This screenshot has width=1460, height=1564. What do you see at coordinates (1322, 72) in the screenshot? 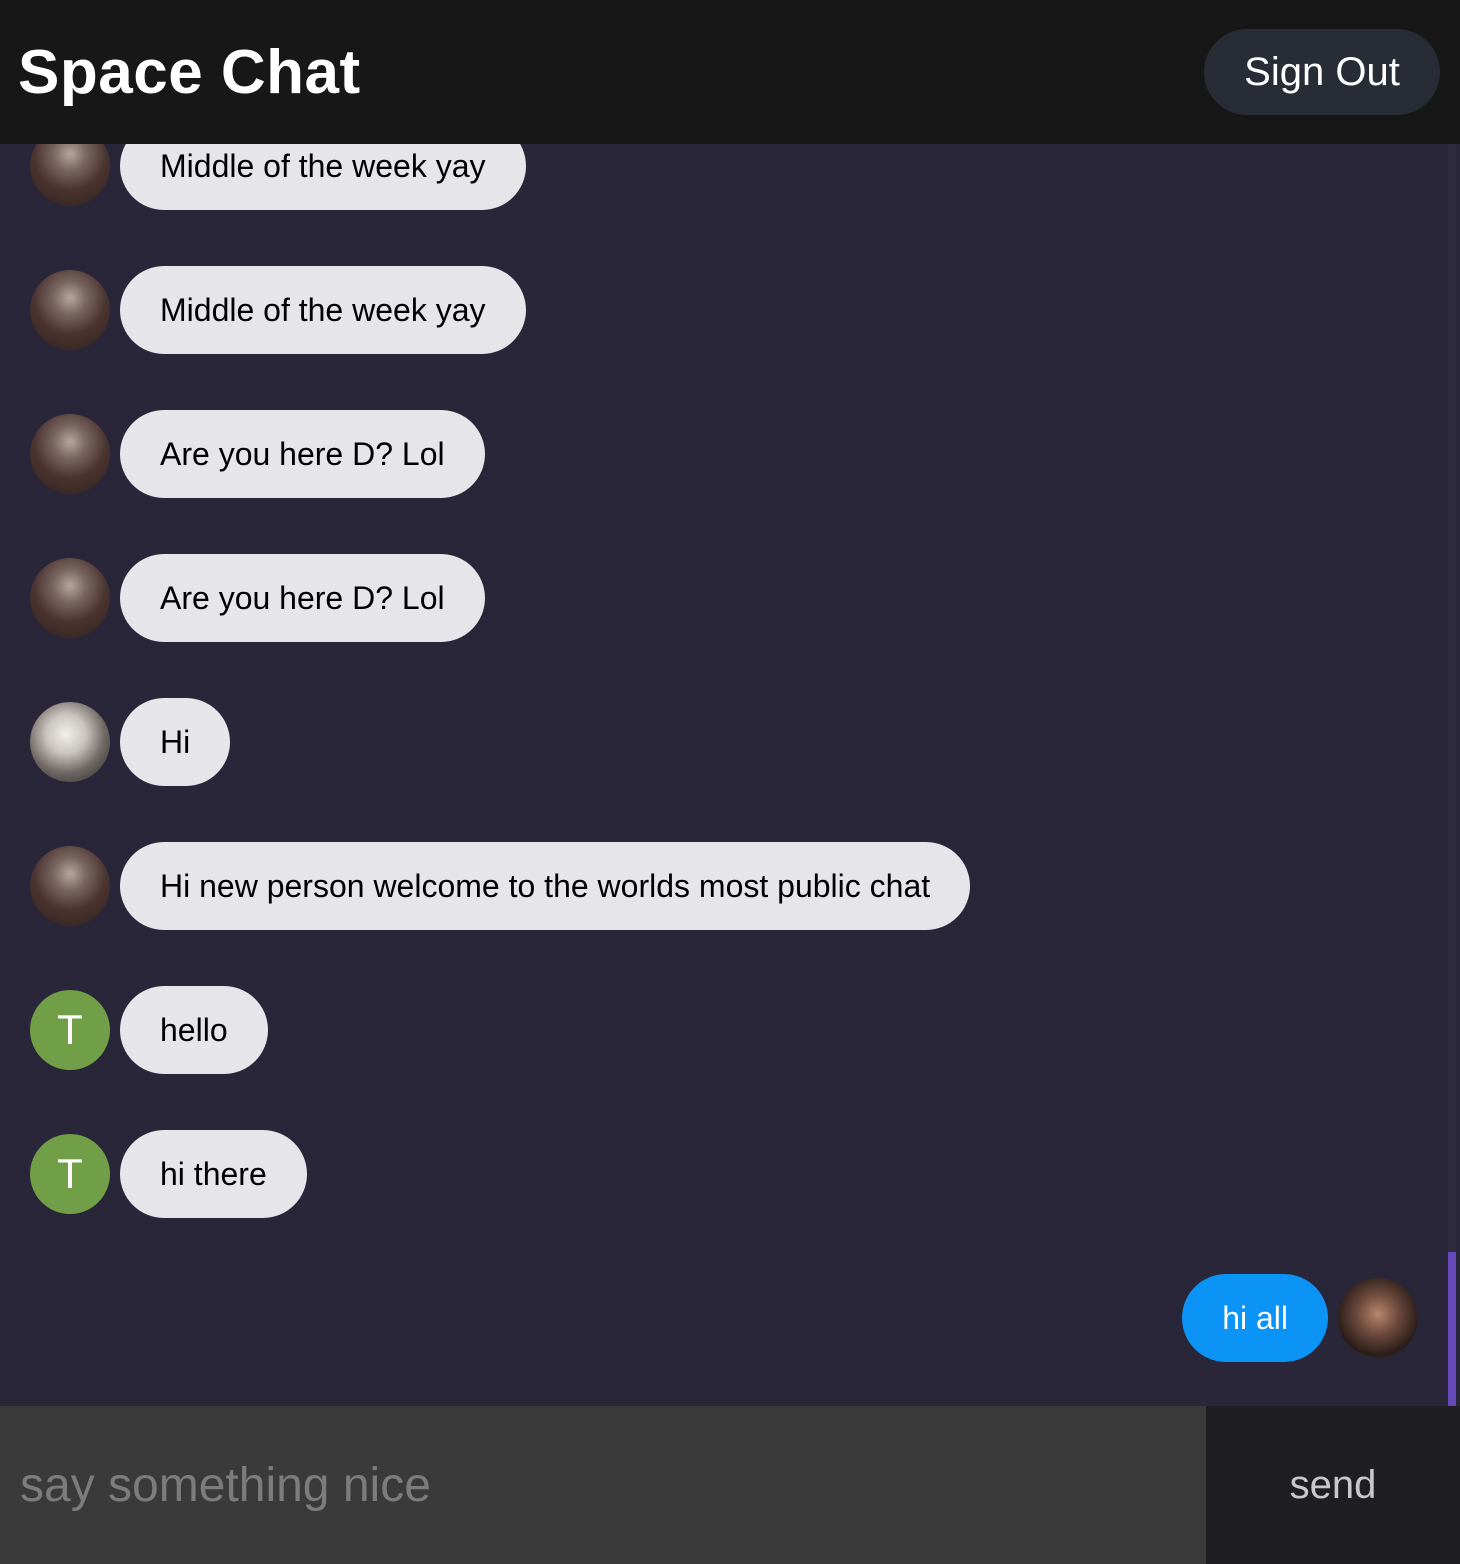
I see `sign-out-button: Sign Out` at bounding box center [1322, 72].